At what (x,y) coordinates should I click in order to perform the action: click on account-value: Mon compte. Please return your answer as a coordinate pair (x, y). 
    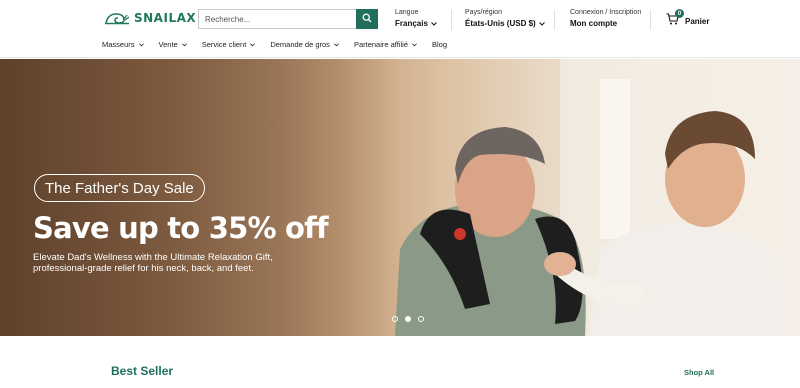
    Looking at the image, I should click on (594, 23).